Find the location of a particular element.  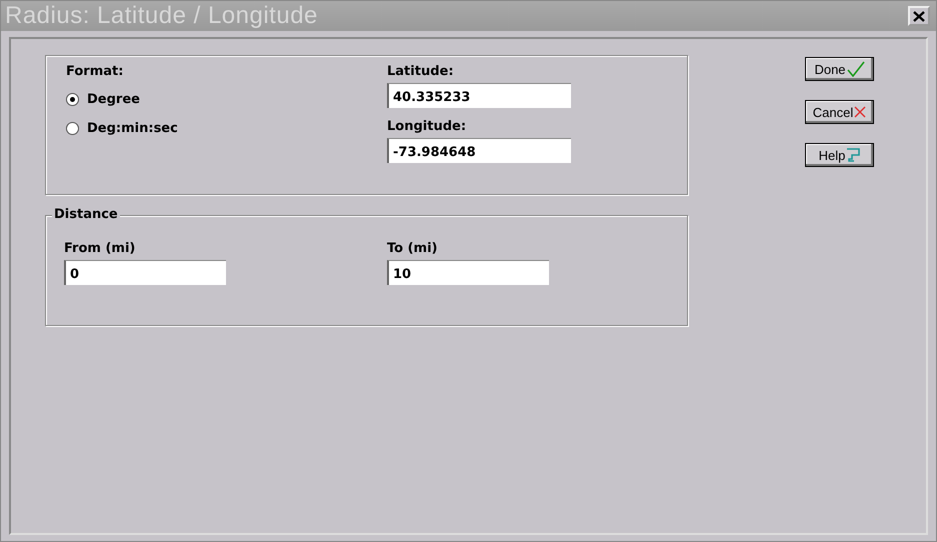

radio-option: Deg:min:sec is located at coordinates (226, 128).